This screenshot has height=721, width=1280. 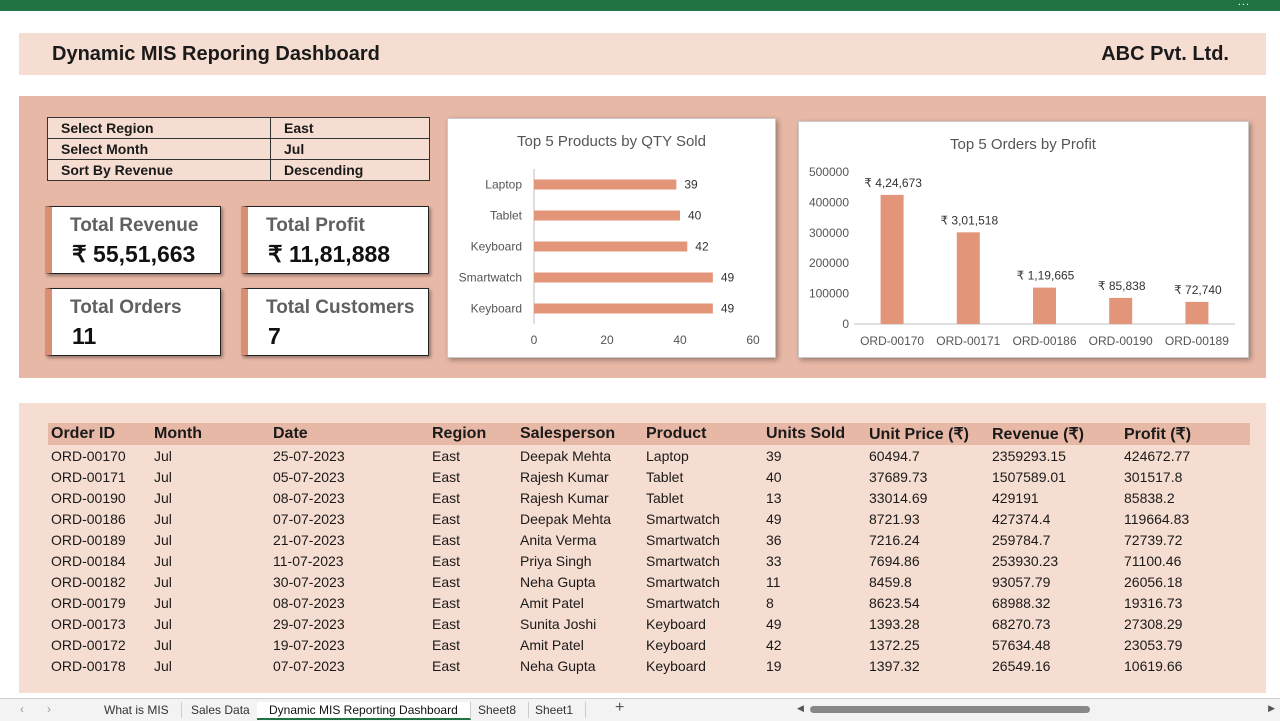 What do you see at coordinates (349, 644) in the screenshot?
I see `table-cell: 19-07-2023` at bounding box center [349, 644].